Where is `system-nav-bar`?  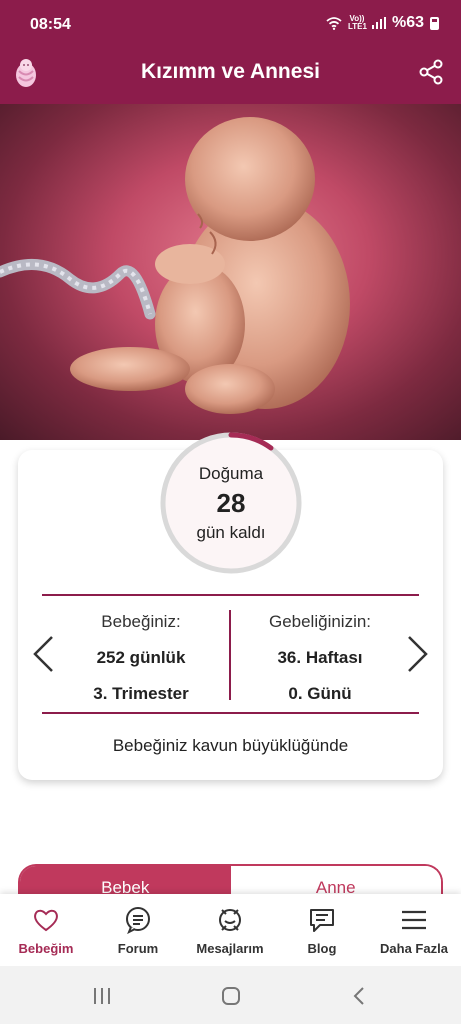 system-nav-bar is located at coordinates (230, 995).